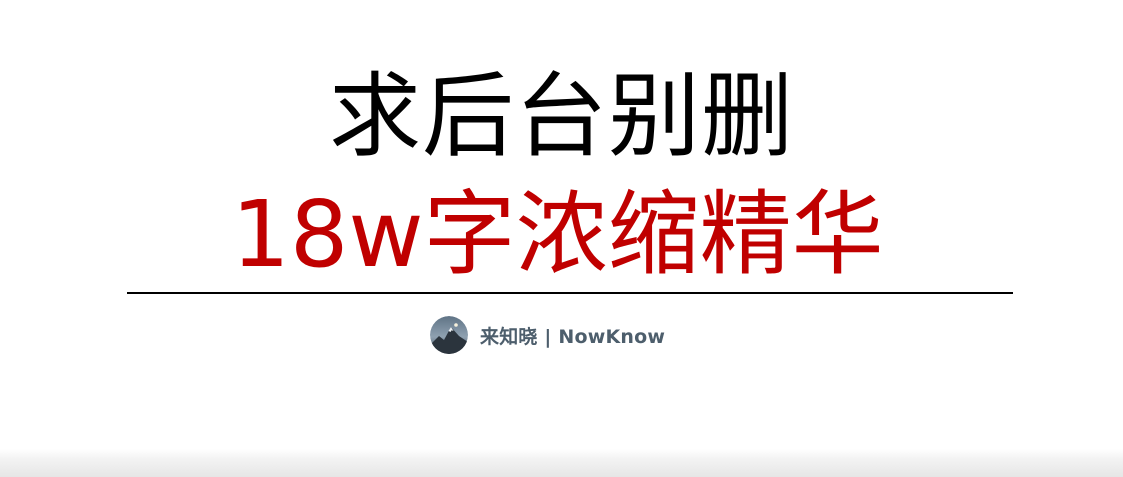 This screenshot has width=1123, height=477. I want to click on headline: 求后台别删, so click(561, 116).